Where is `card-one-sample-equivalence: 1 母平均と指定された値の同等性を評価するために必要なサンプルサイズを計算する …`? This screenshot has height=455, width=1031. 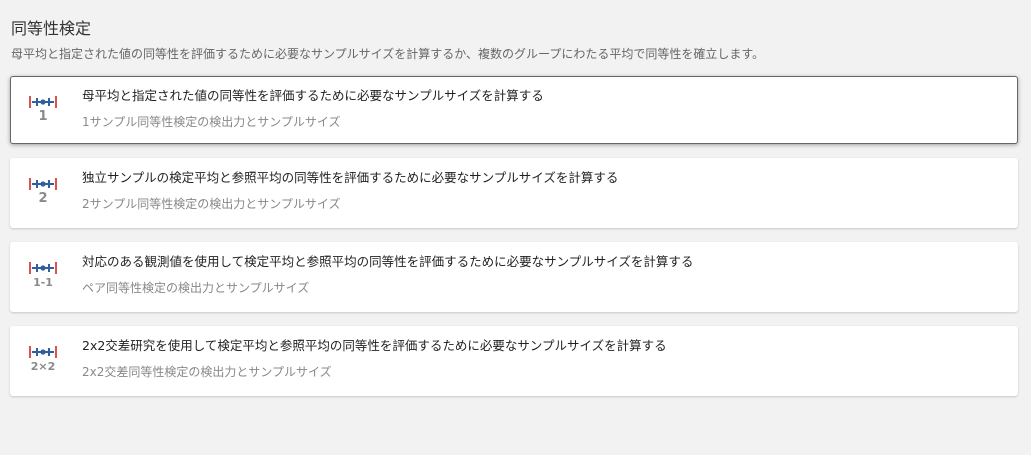 card-one-sample-equivalence: 1 母平均と指定された値の同等性を評価するために必要なサンプルサイズを計算する … is located at coordinates (514, 110).